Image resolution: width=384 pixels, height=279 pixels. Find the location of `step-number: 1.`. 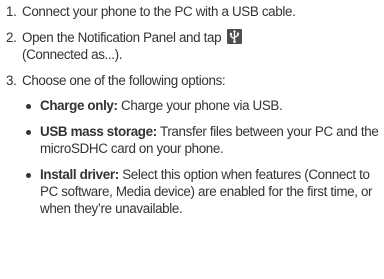

step-number: 1. is located at coordinates (11, 11).